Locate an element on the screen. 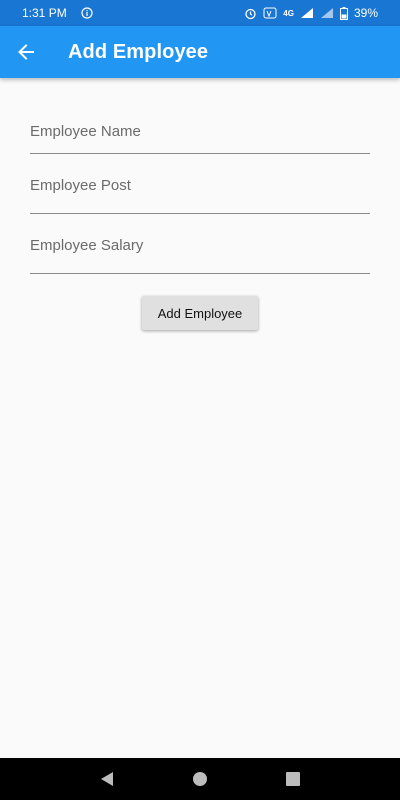 The width and height of the screenshot is (400, 800). signal-icon is located at coordinates (307, 13).